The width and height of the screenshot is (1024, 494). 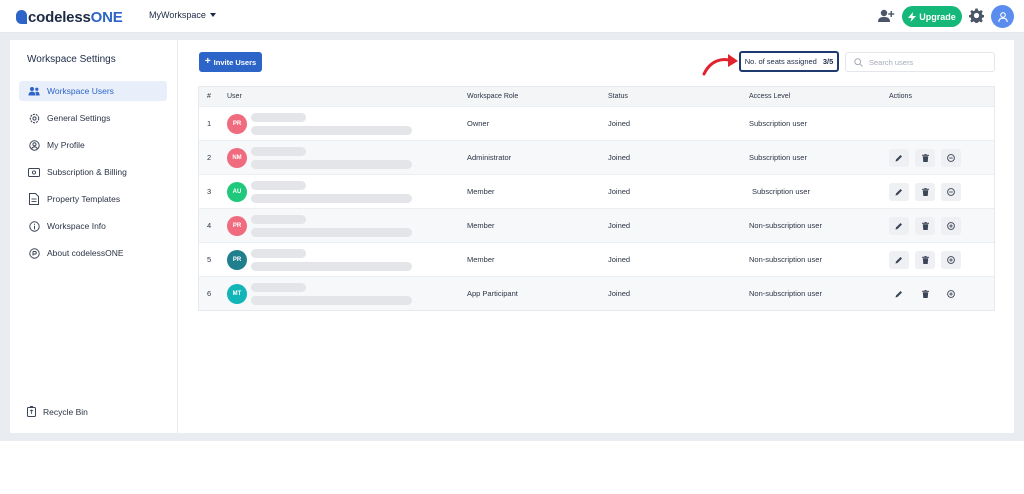 I want to click on sidebar-item-subscription-billing: Subscription & Billing, so click(x=93, y=172).